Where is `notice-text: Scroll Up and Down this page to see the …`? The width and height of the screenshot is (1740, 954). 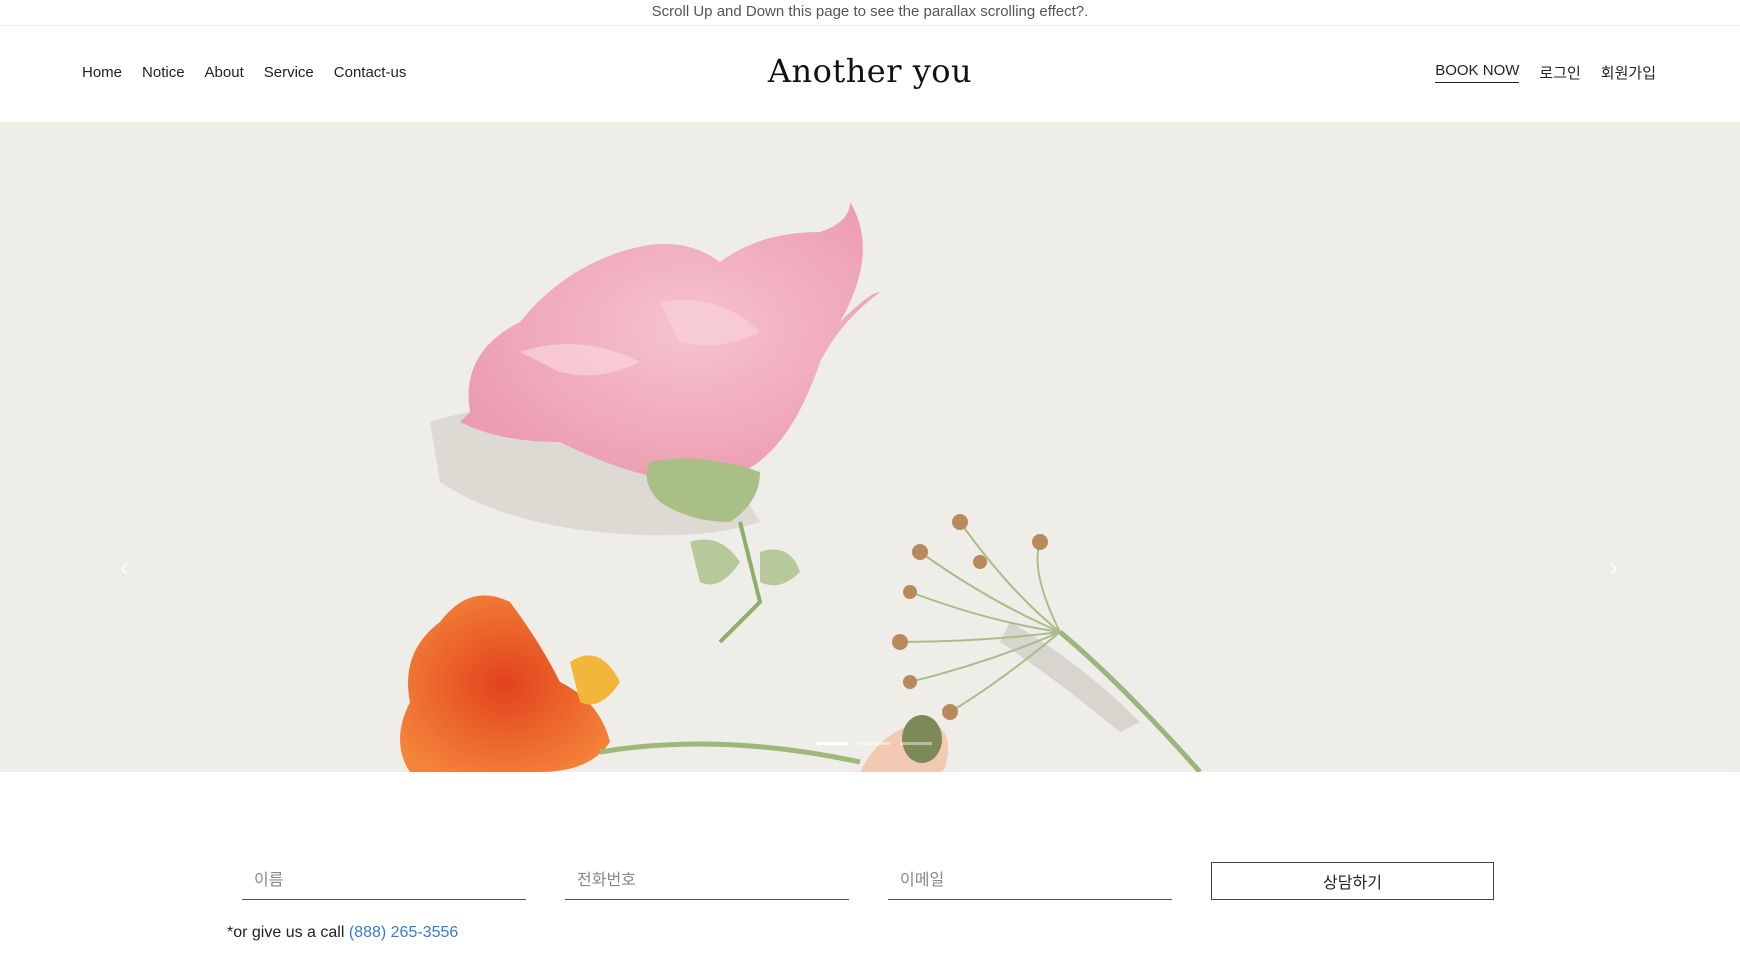 notice-text: Scroll Up and Down this page to see the … is located at coordinates (870, 11).